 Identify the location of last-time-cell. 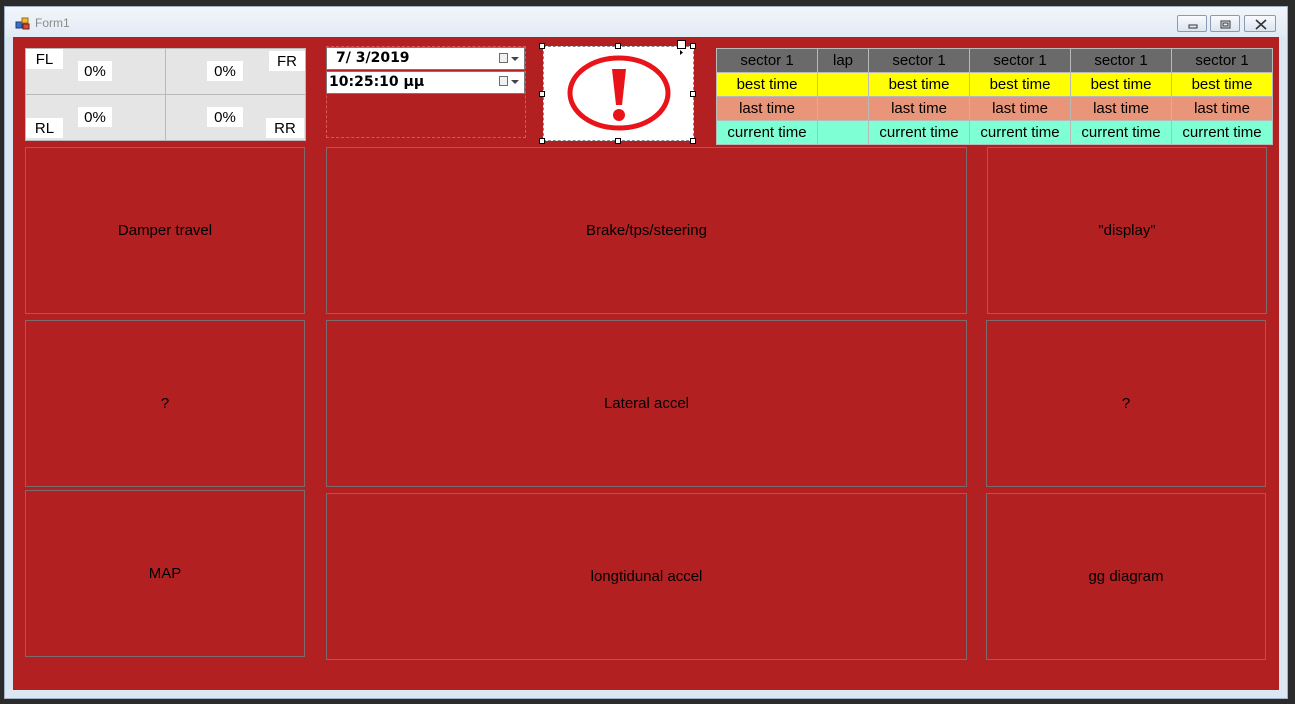
(843, 108).